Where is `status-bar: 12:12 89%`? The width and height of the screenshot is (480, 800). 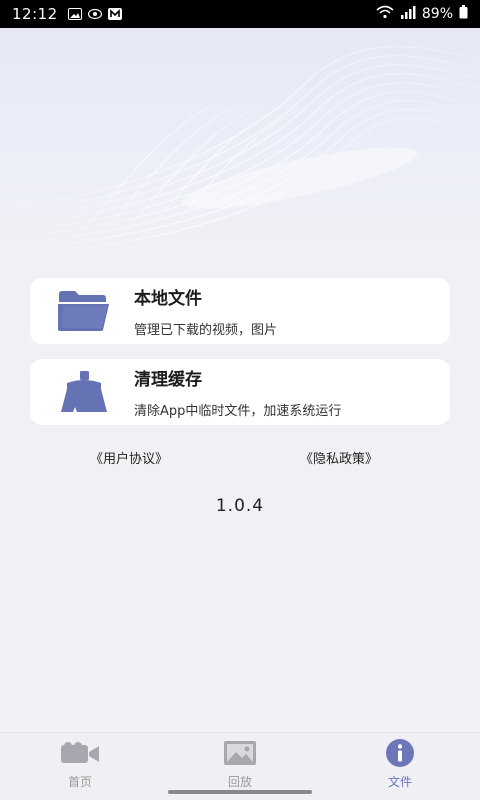 status-bar: 12:12 89% is located at coordinates (240, 14).